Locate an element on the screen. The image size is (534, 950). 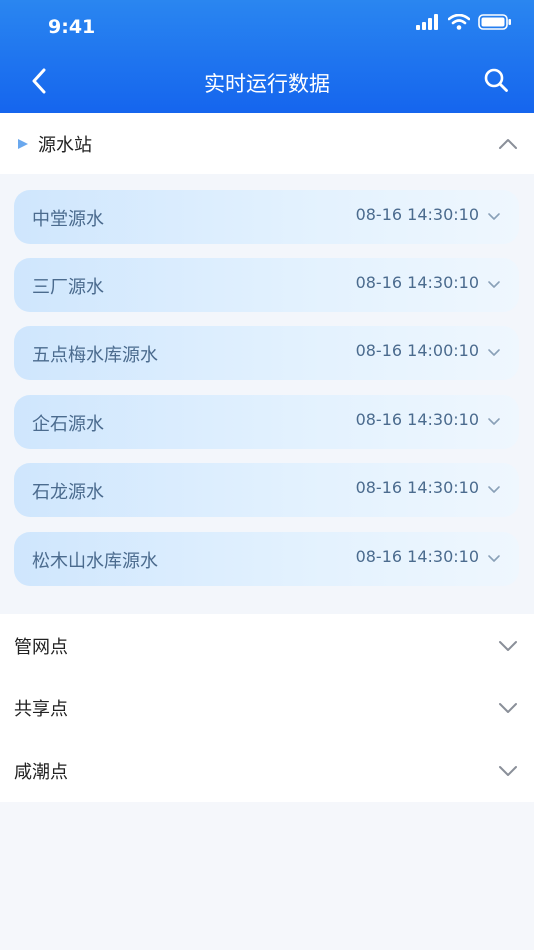
signal-icon is located at coordinates (427, 22).